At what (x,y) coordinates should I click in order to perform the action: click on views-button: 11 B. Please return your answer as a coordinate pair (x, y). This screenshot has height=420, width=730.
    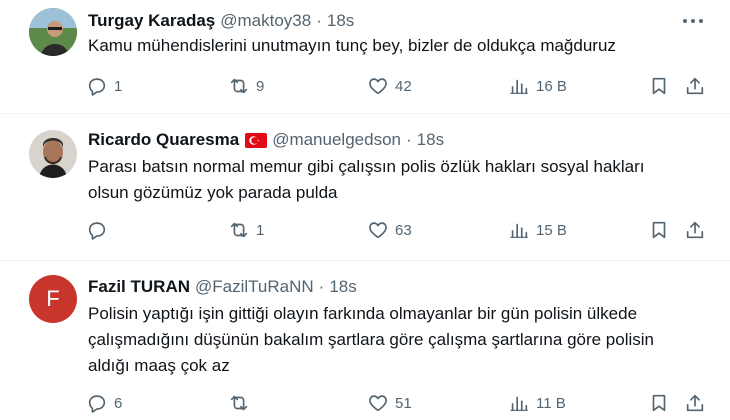
    Looking at the image, I should click on (537, 403).